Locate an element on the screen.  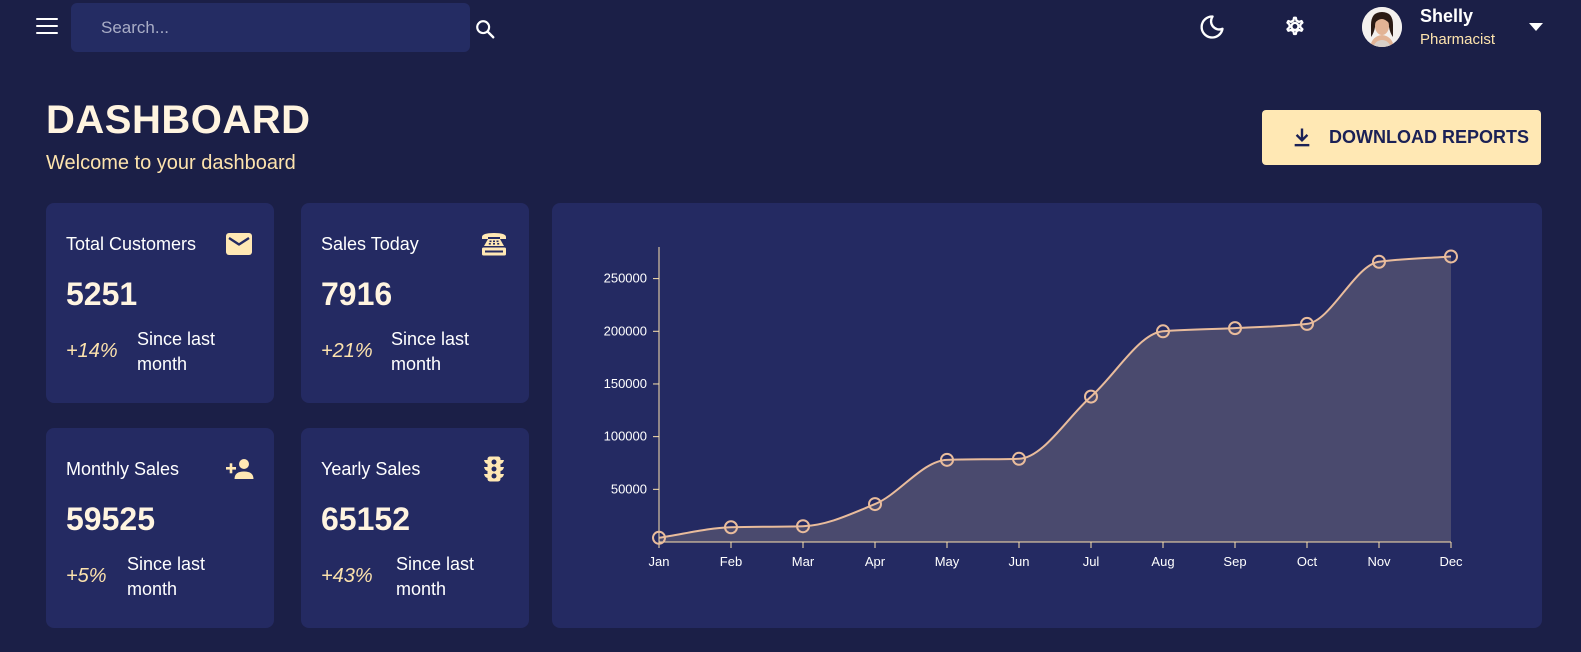
person-add-icon is located at coordinates (240, 469).